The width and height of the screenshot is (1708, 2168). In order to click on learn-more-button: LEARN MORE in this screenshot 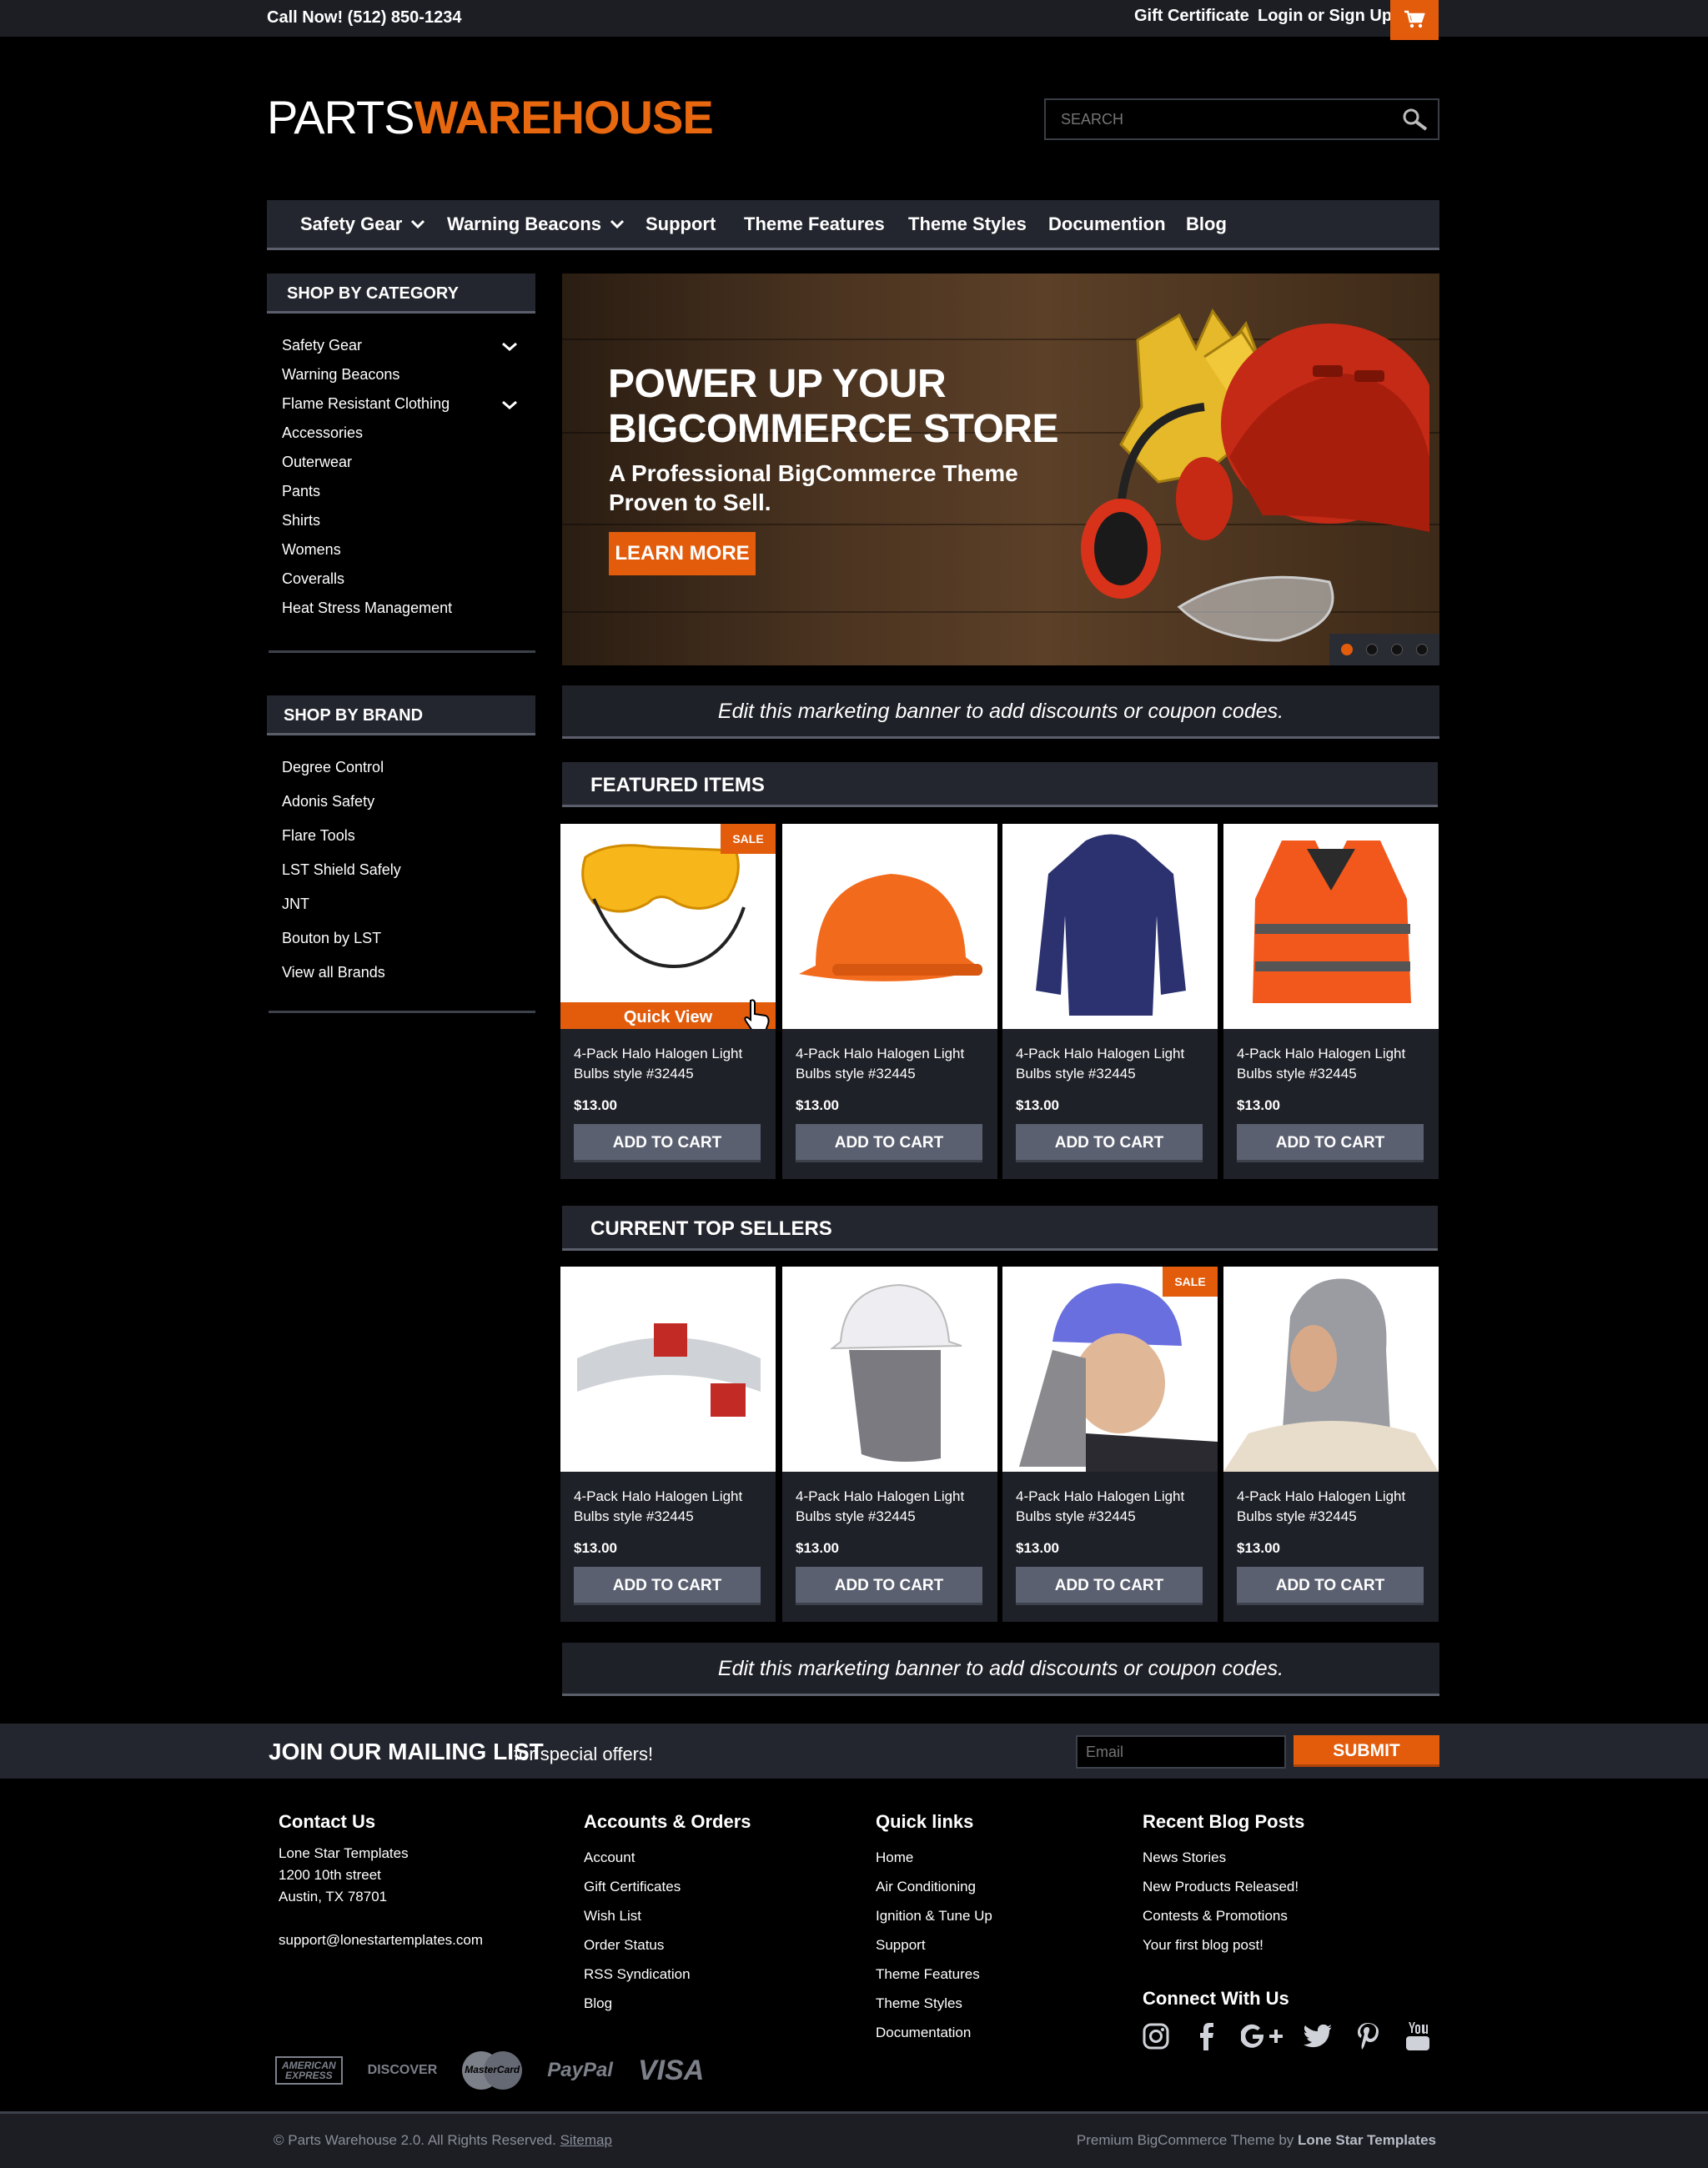, I will do `click(682, 553)`.